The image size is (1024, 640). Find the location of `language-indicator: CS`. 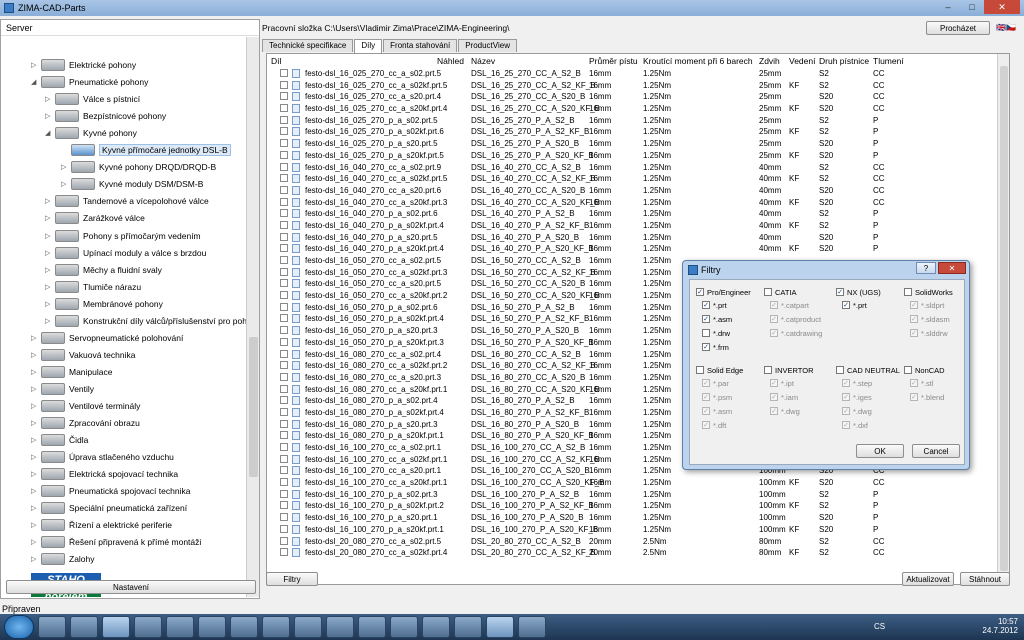

language-indicator: CS is located at coordinates (879, 626).